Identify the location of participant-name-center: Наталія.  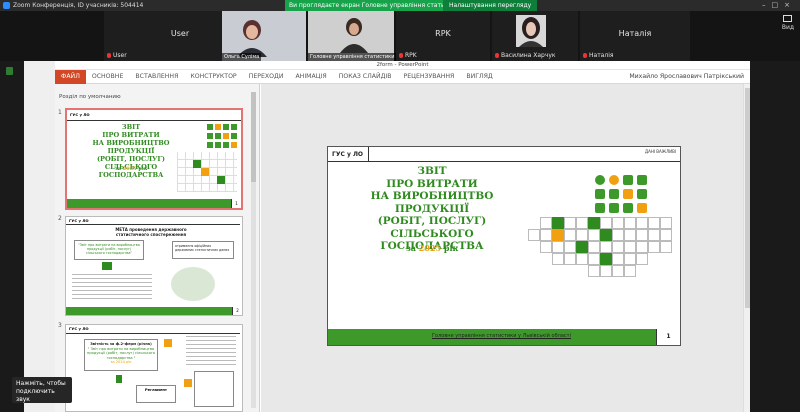
(635, 33).